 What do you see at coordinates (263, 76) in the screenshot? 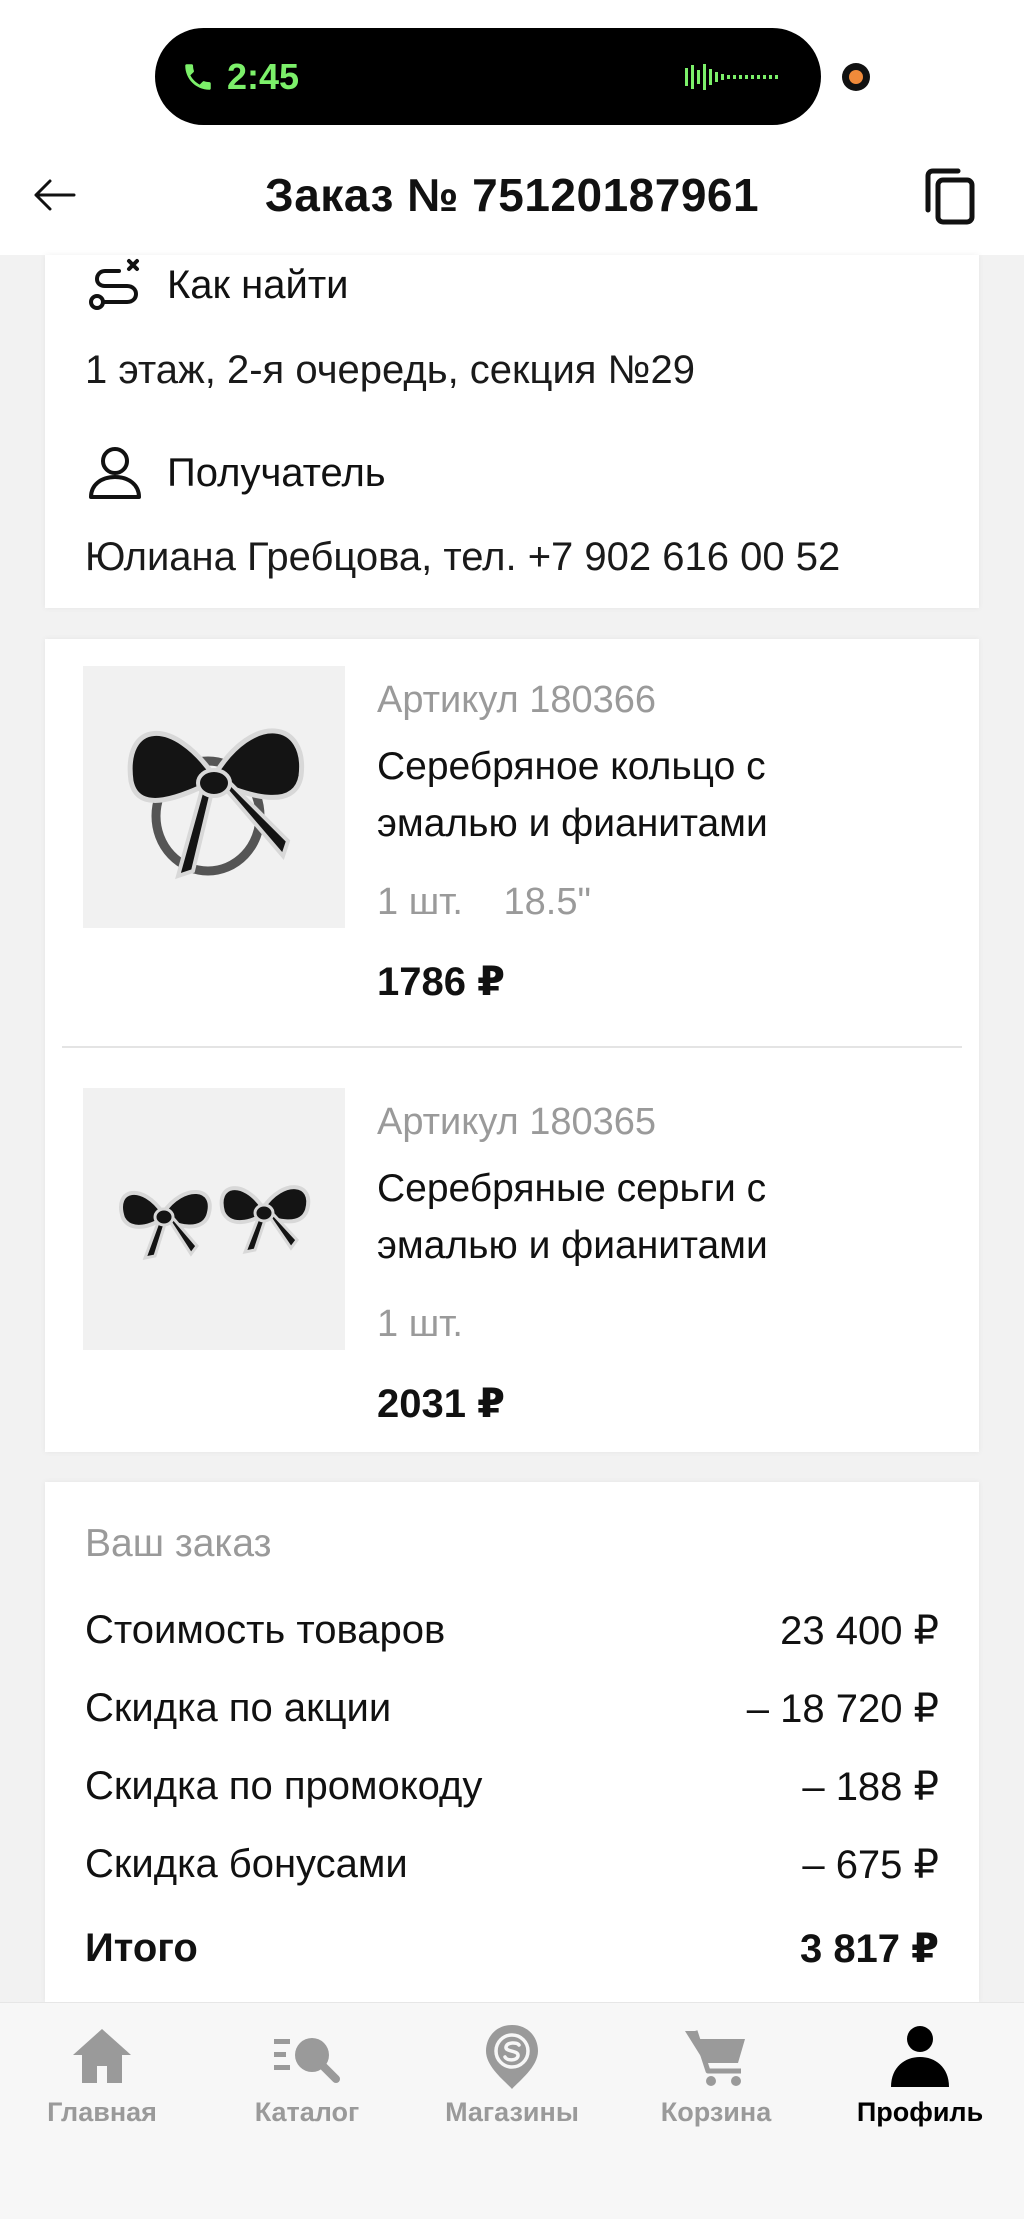
I see `call-timer: 2:45` at bounding box center [263, 76].